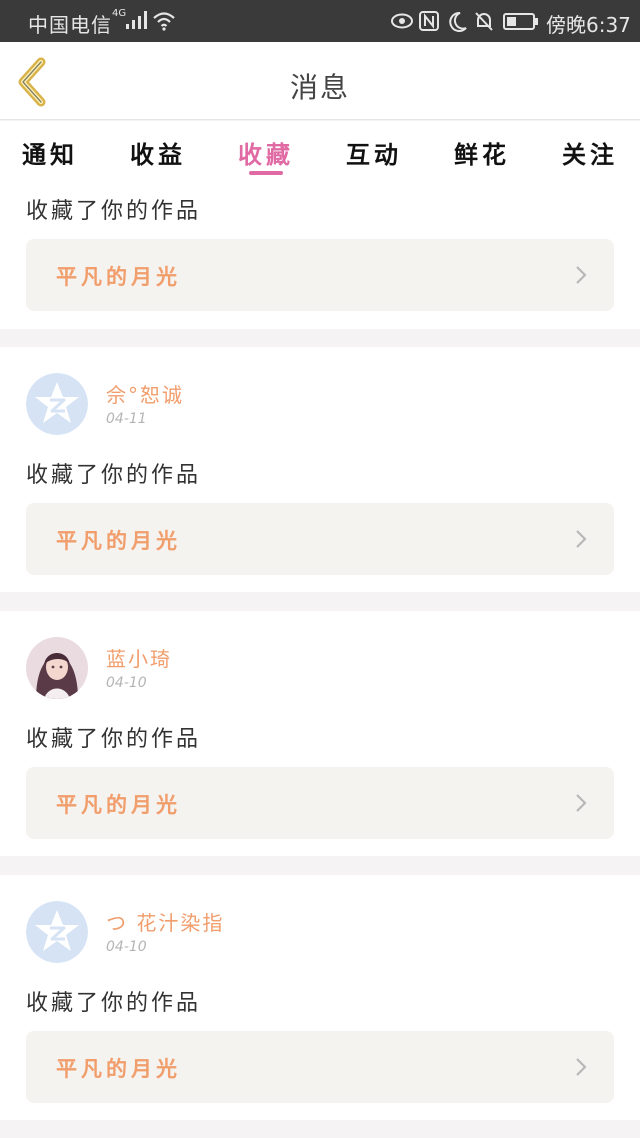 Image resolution: width=640 pixels, height=1138 pixels. What do you see at coordinates (136, 20) in the screenshot?
I see `signal-icon` at bounding box center [136, 20].